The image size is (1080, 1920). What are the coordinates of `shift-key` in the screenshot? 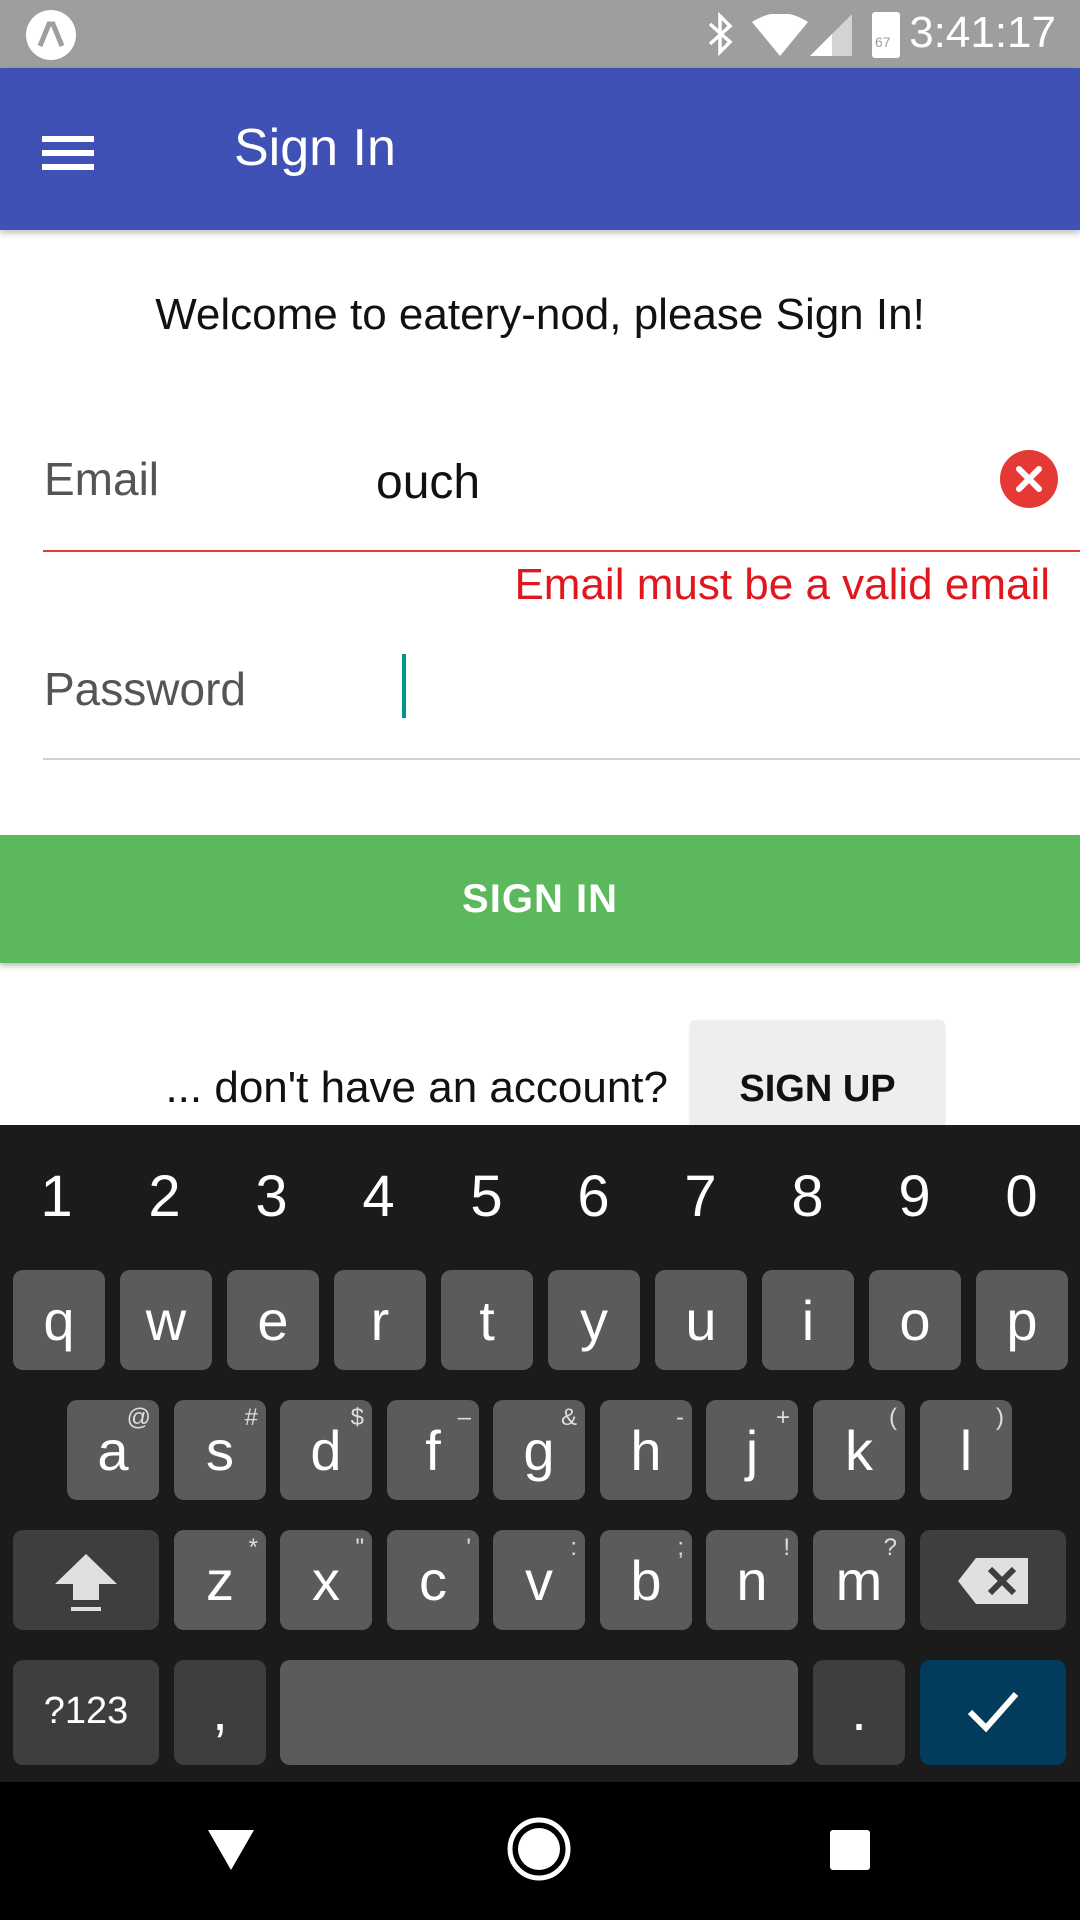 It's located at (86, 1580).